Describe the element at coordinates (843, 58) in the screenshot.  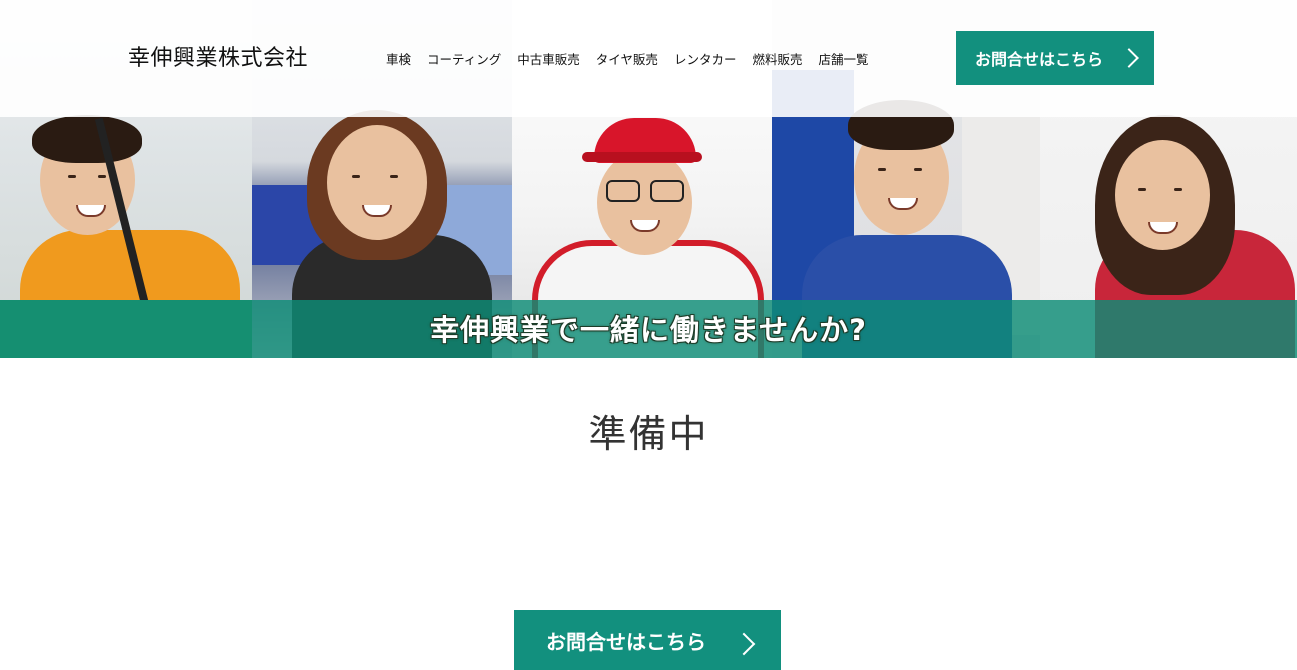
I see `nav-store-list: 店舗一覧` at that location.